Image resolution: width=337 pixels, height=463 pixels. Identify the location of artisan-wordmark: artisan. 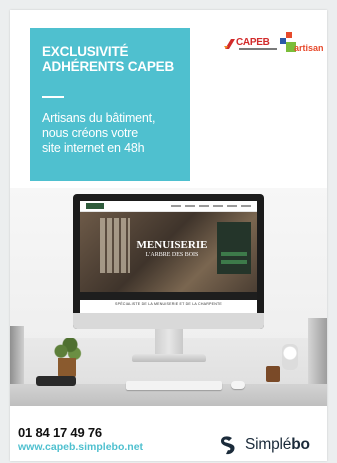
(309, 48).